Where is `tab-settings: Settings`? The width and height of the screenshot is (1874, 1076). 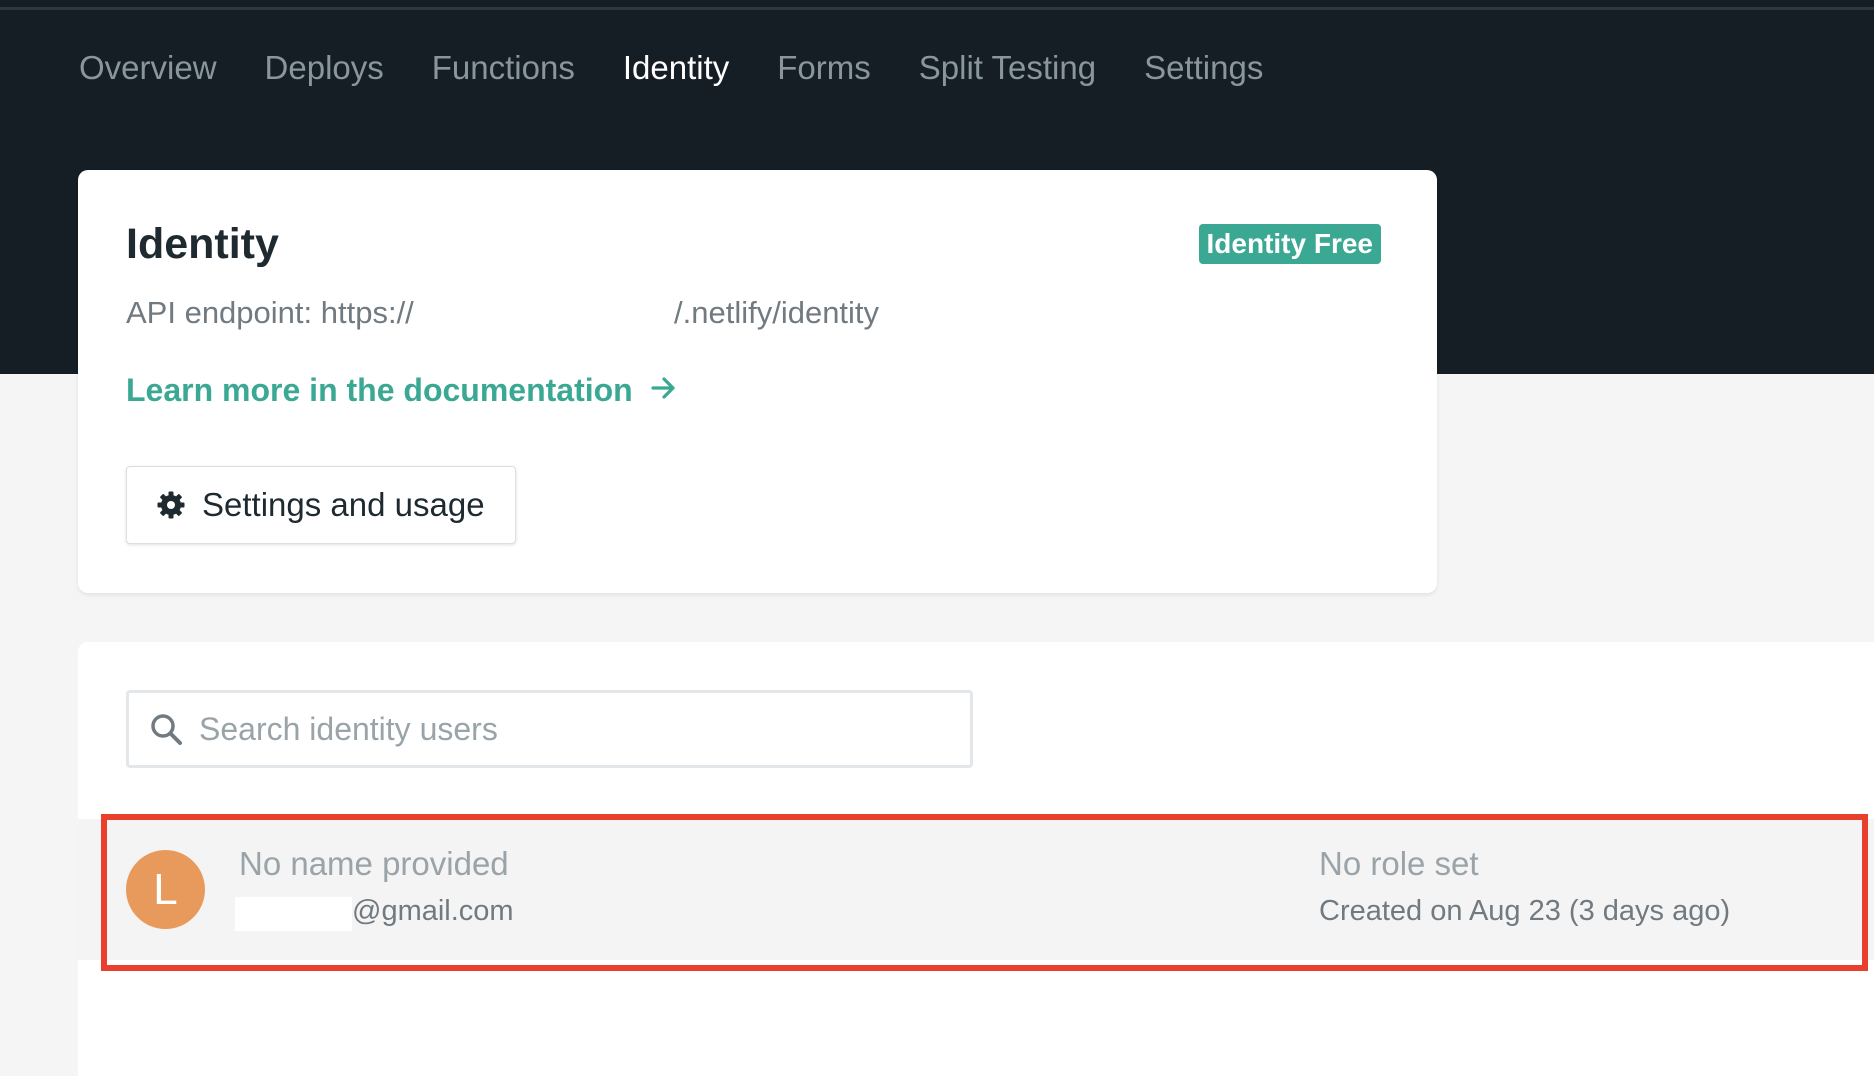 tab-settings: Settings is located at coordinates (1203, 68).